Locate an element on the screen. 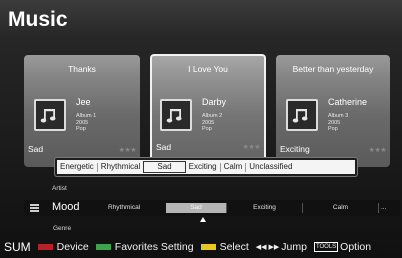 The image size is (402, 258). tools-icon: TOOLS is located at coordinates (326, 247).